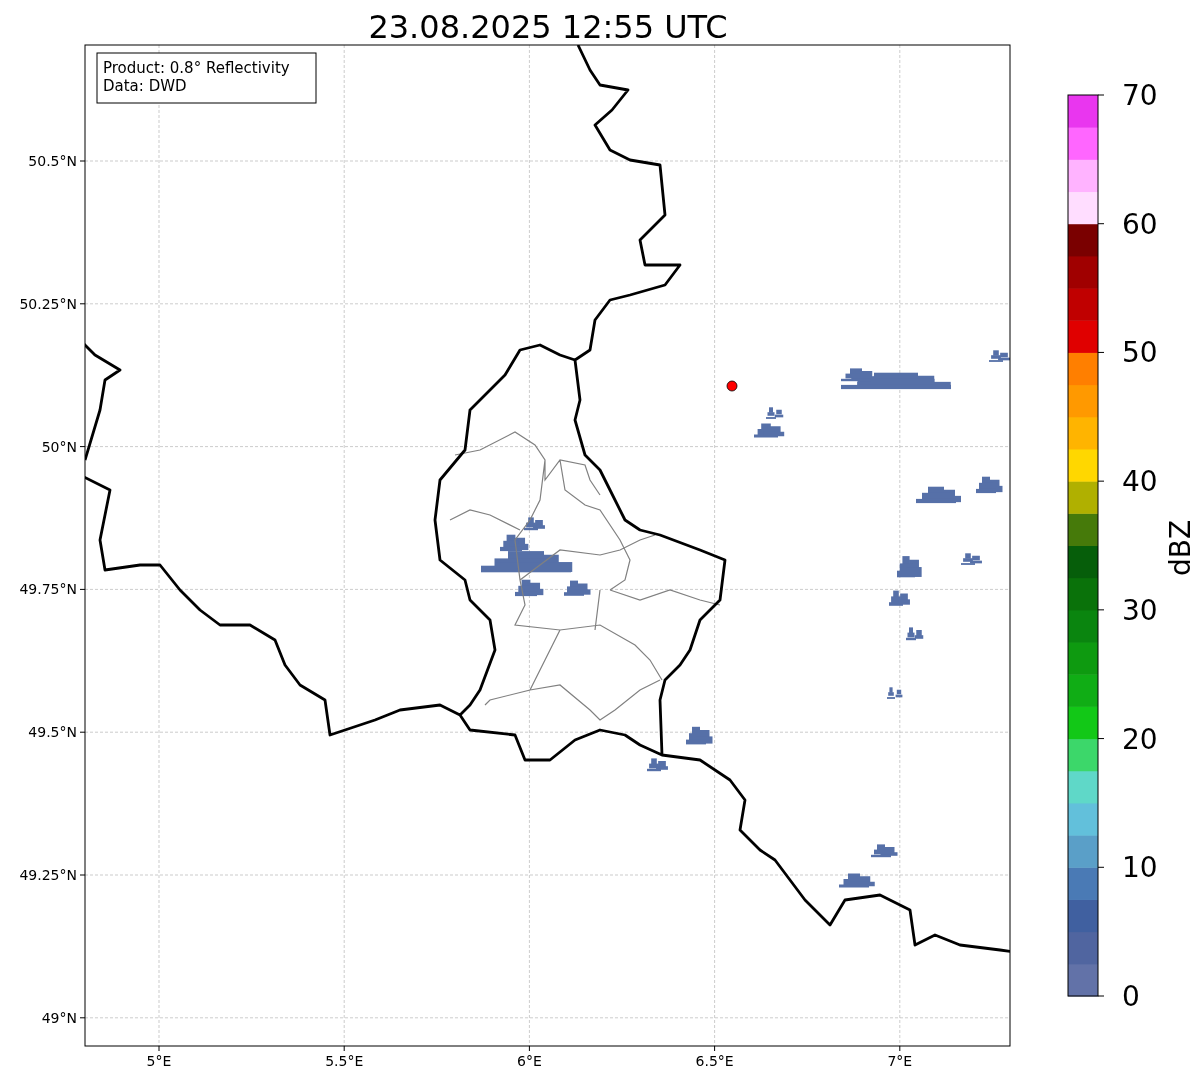  Describe the element at coordinates (1140, 353) in the screenshot. I see `colorbar-tick-label: 50` at that location.